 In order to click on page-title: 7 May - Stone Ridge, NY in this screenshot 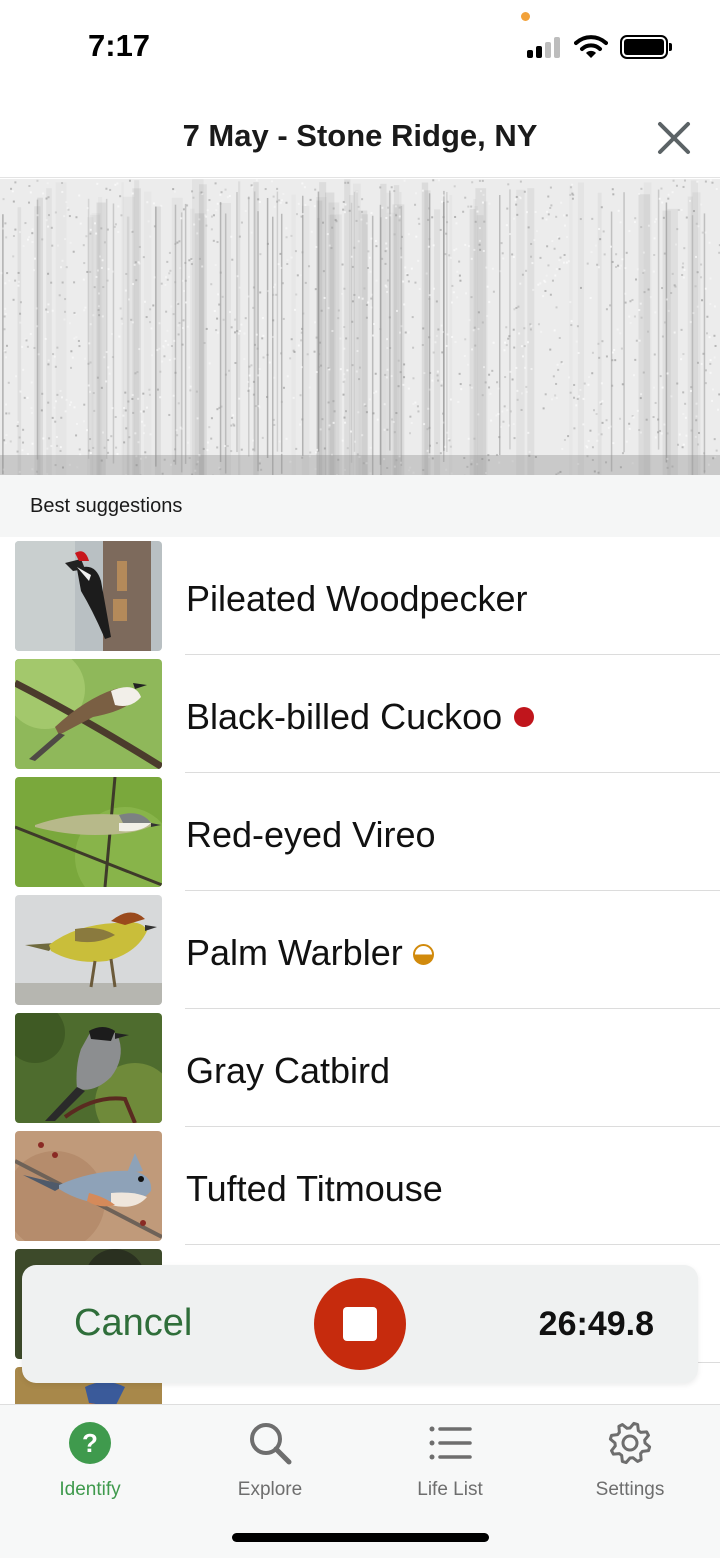, I will do `click(360, 135)`.